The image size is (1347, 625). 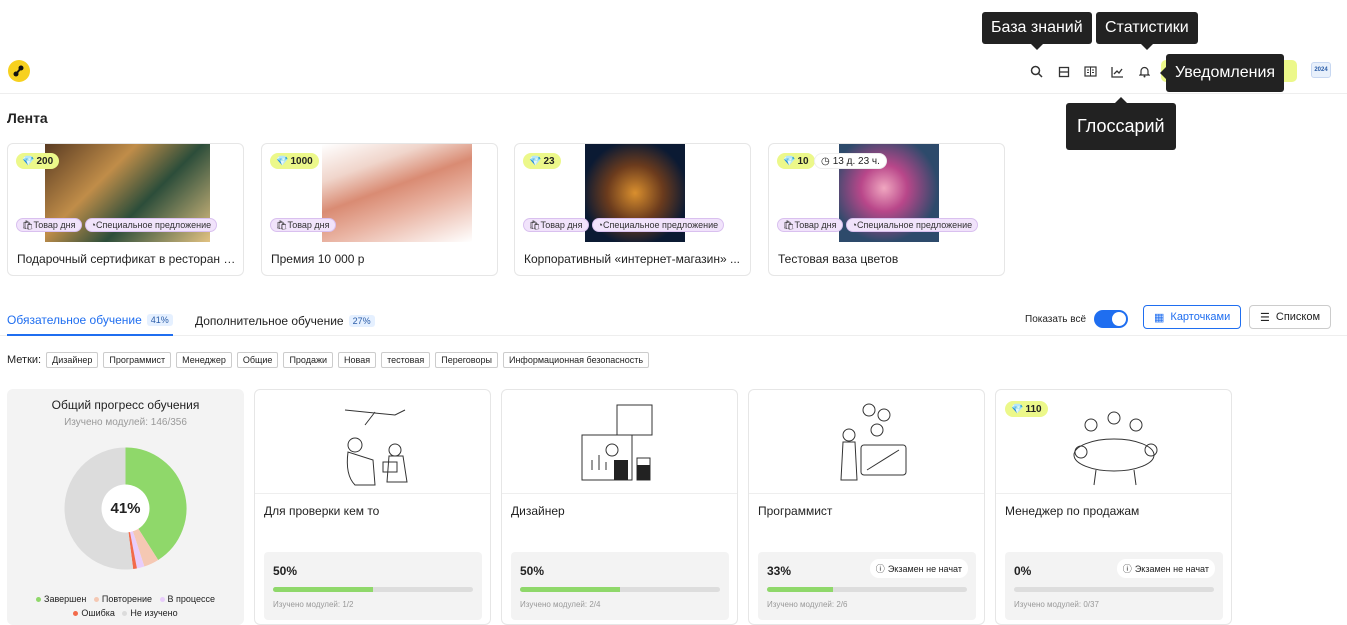 I want to click on labels-title: Метки:, so click(x=24, y=360).